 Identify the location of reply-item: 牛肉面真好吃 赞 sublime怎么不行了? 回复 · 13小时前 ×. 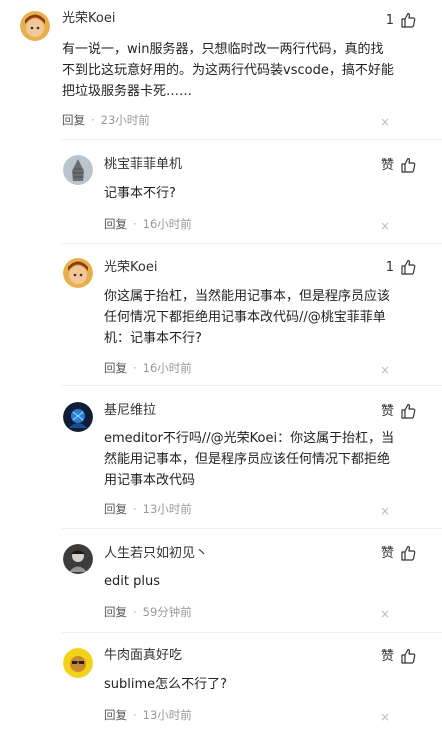
(221, 688).